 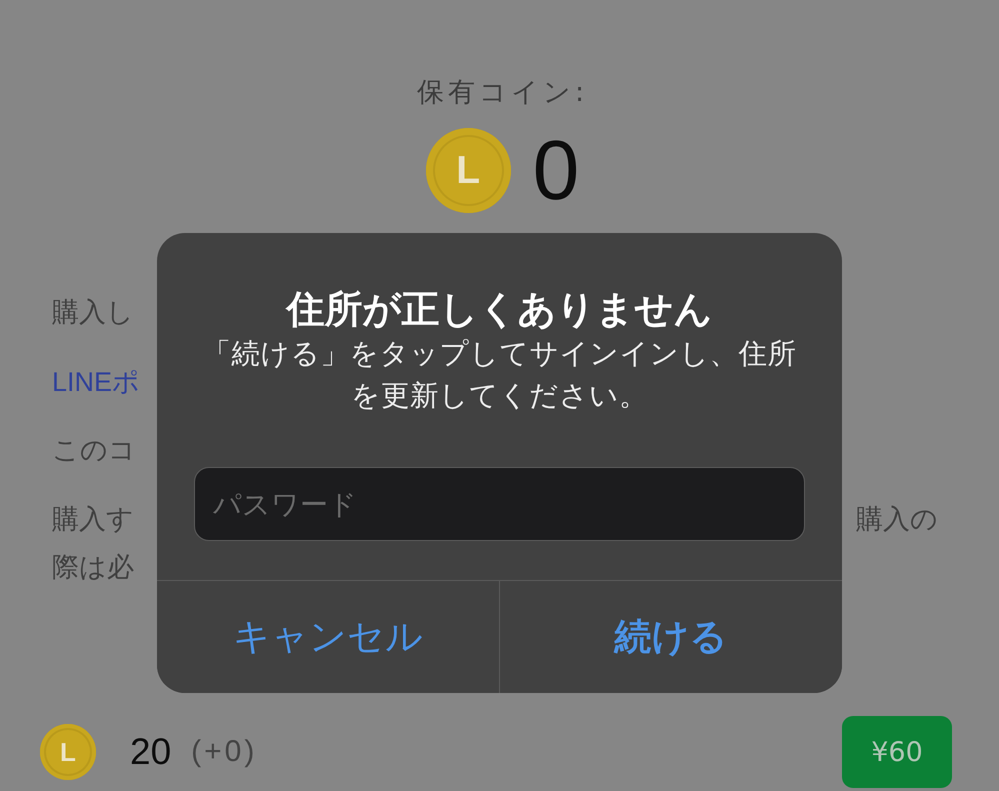 What do you see at coordinates (93, 520) in the screenshot?
I see `body-text: 購入す` at bounding box center [93, 520].